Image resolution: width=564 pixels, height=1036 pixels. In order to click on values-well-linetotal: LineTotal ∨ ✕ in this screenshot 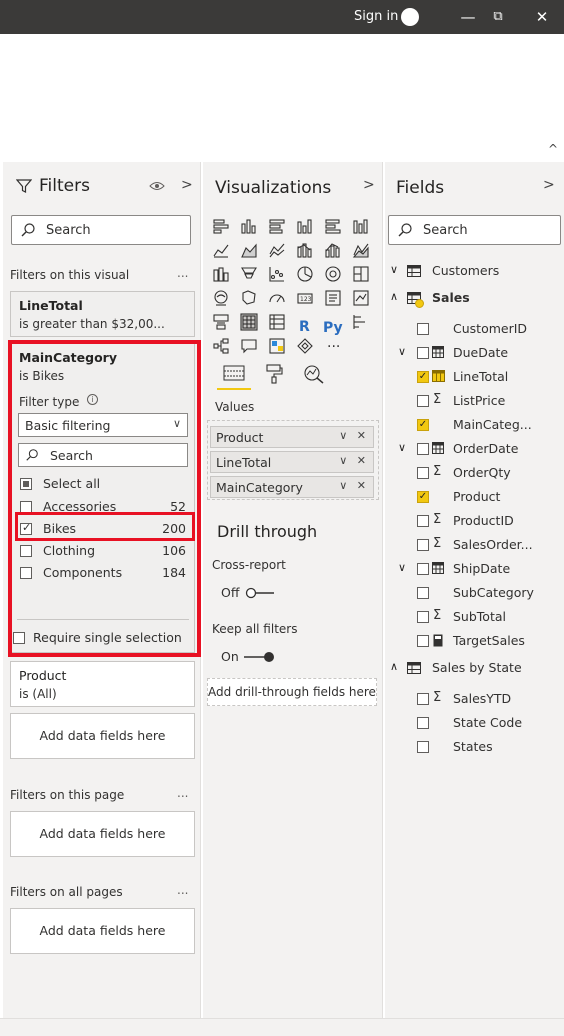, I will do `click(292, 462)`.